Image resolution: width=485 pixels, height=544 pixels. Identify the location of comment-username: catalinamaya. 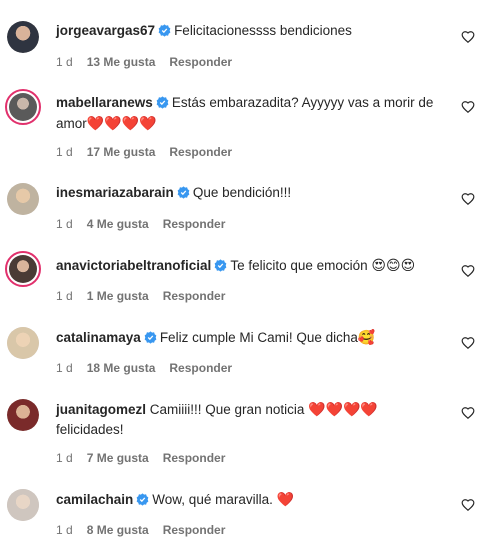
(98, 337).